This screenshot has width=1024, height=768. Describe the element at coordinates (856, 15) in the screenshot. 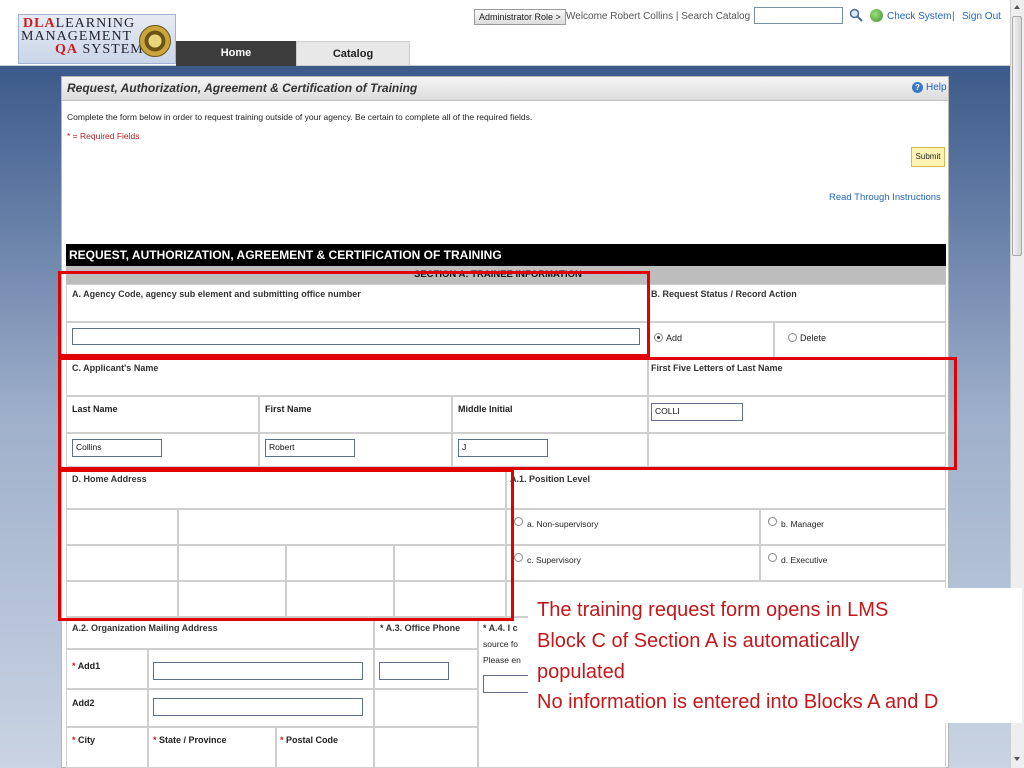

I see `search-icon` at that location.